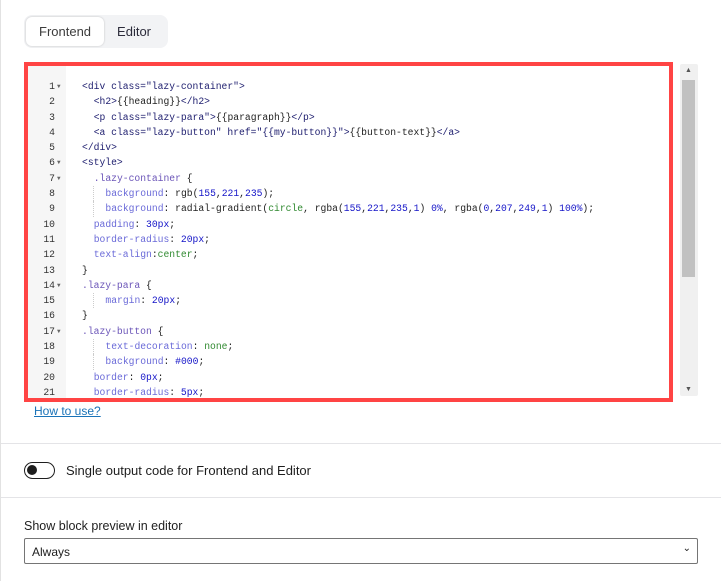 This screenshot has height=581, width=721. Describe the element at coordinates (49, 285) in the screenshot. I see `line-number: 14` at that location.